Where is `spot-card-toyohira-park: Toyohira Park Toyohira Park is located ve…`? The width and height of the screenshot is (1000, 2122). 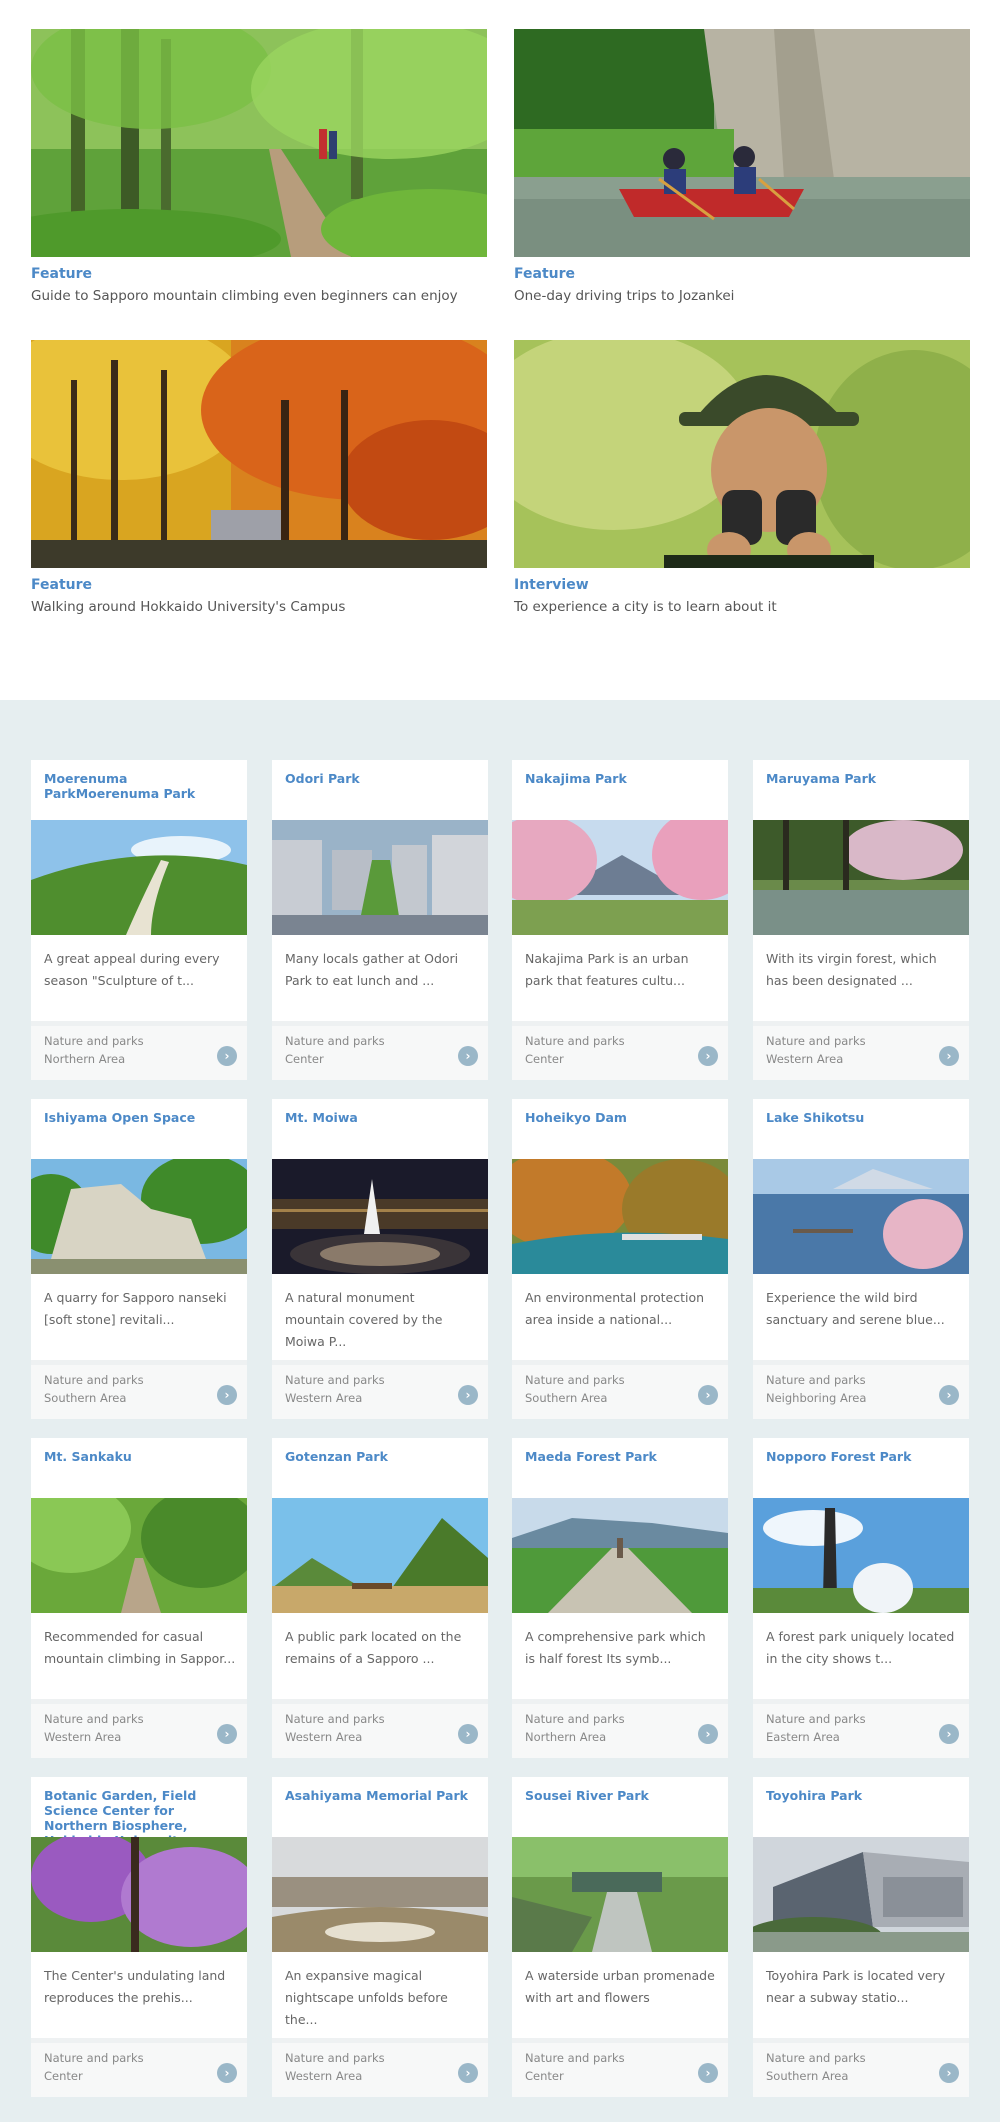 spot-card-toyohira-park: Toyohira Park Toyohira Park is located ve… is located at coordinates (861, 1937).